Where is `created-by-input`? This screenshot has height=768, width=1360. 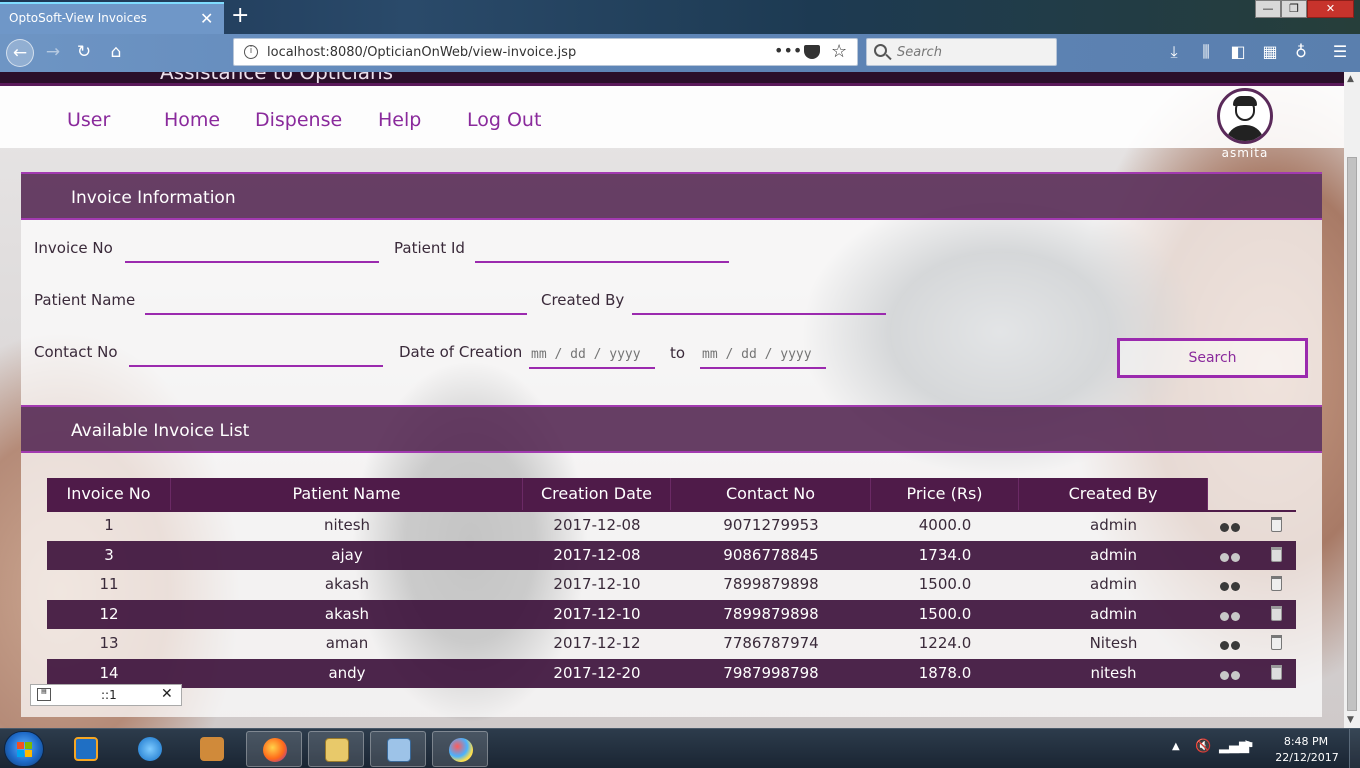
created-by-input is located at coordinates (759, 300).